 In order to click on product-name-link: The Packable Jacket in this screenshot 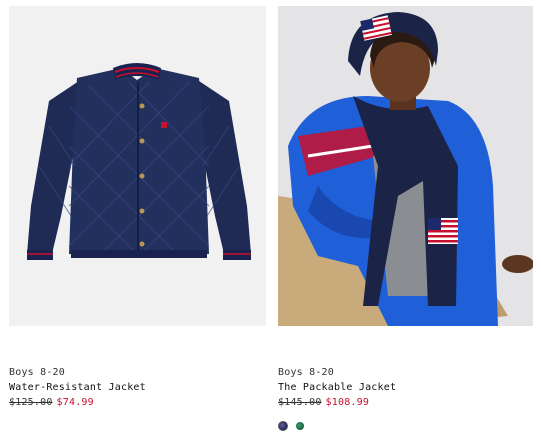, I will do `click(405, 388)`.